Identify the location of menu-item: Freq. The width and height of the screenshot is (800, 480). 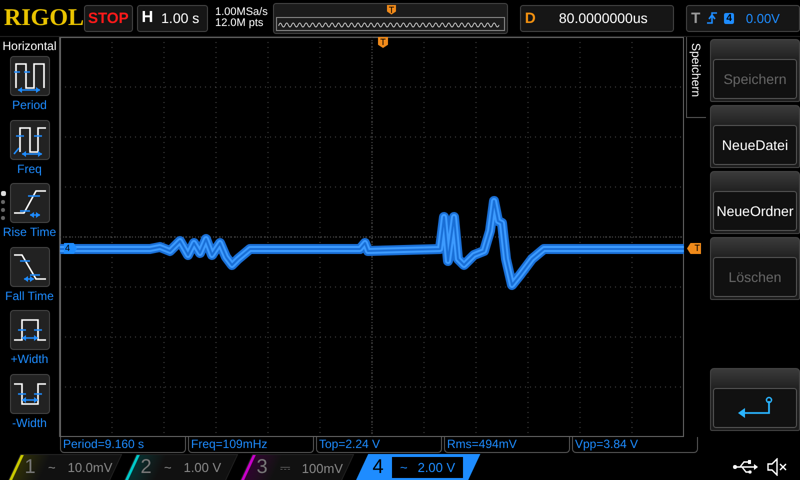
(30, 149).